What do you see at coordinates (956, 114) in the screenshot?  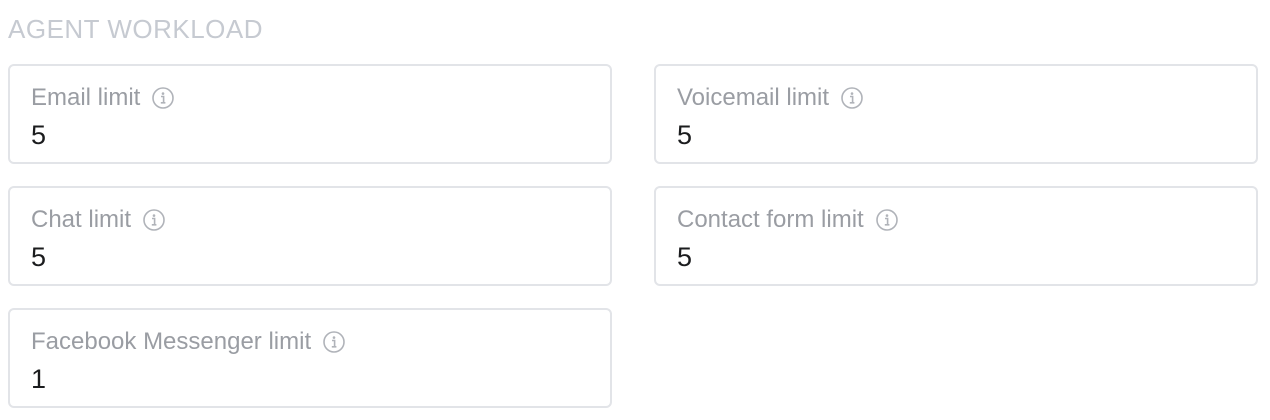 I see `voicemail-limit-field: Voicemail limit` at bounding box center [956, 114].